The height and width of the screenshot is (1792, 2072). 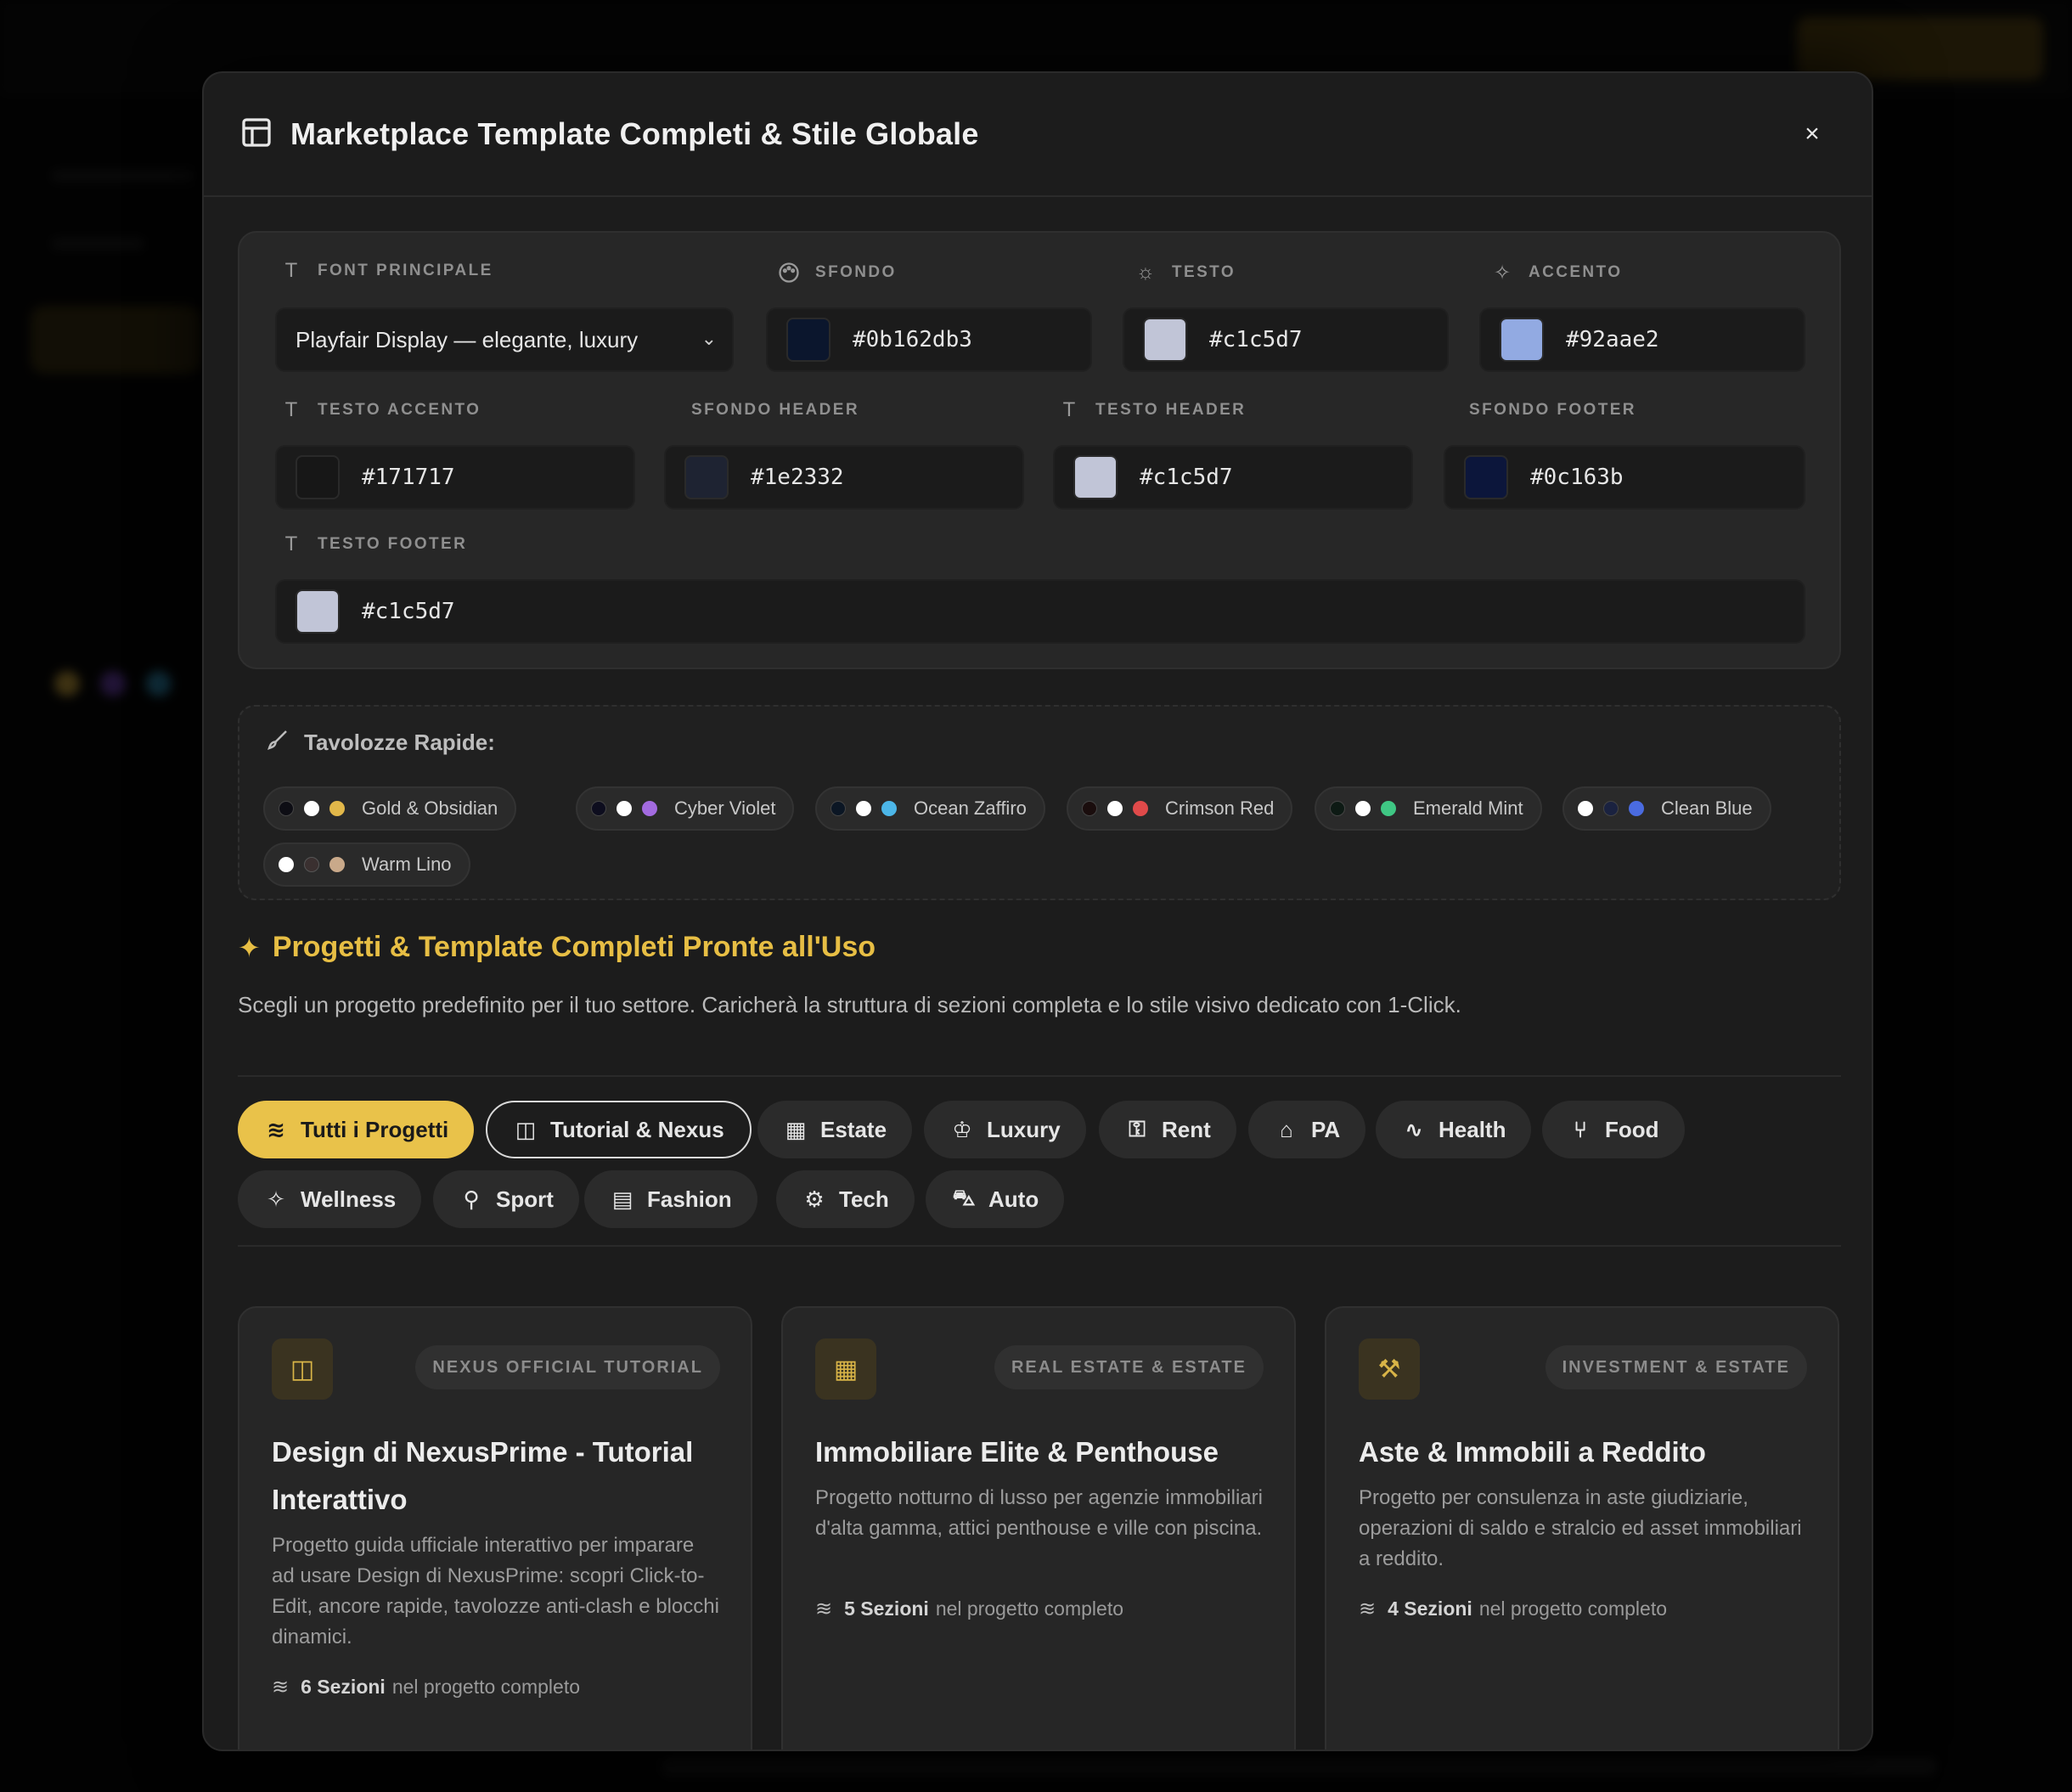 What do you see at coordinates (1204, 272) in the screenshot?
I see `testo-label: TESTO` at bounding box center [1204, 272].